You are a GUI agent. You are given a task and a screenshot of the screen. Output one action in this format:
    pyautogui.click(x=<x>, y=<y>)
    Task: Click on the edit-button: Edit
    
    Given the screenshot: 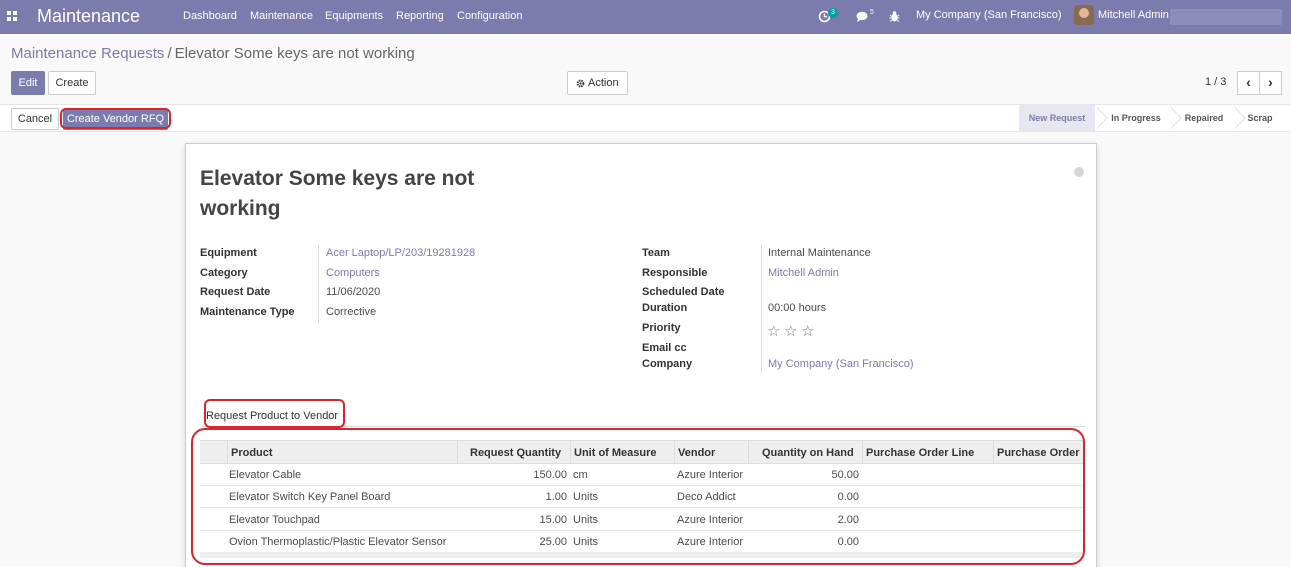 What is the action you would take?
    pyautogui.click(x=28, y=83)
    